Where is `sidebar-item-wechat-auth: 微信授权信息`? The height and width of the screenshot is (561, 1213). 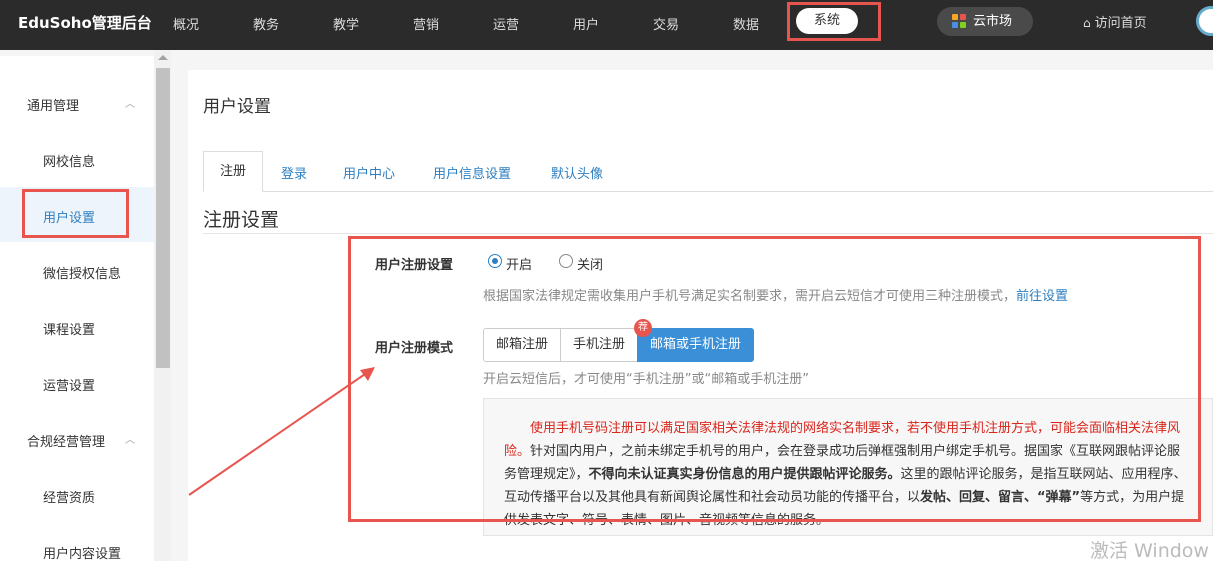 sidebar-item-wechat-auth: 微信授权信息 is located at coordinates (82, 272).